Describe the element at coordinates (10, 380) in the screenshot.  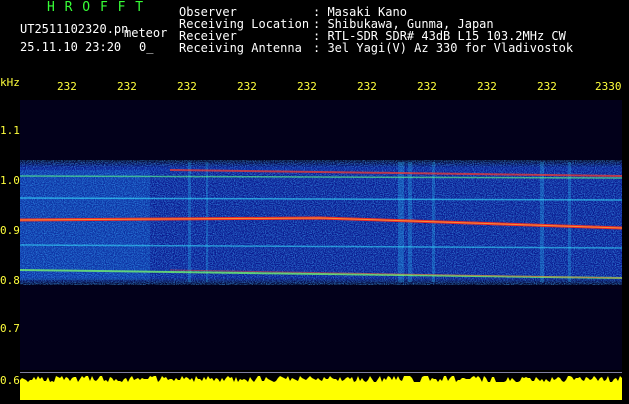
I see `y-tick: 0.6` at that location.